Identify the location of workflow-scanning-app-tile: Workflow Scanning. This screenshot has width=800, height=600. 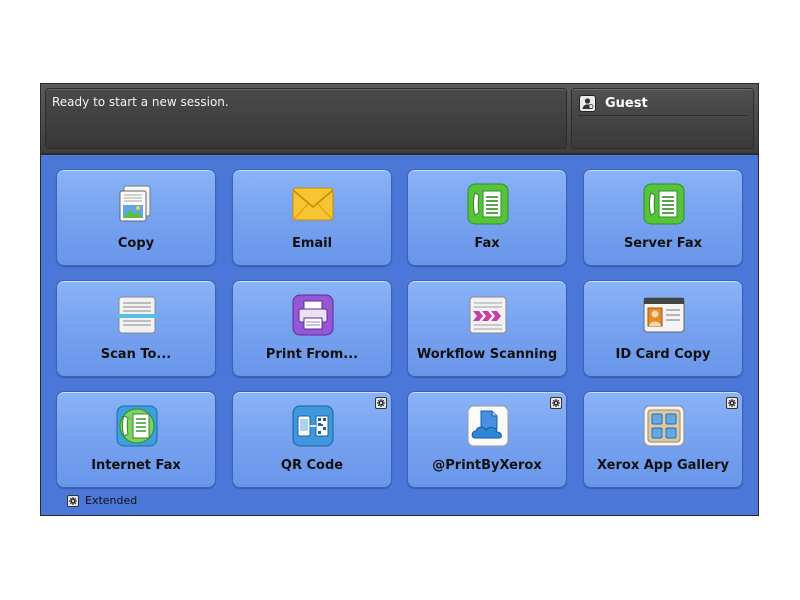
(487, 328).